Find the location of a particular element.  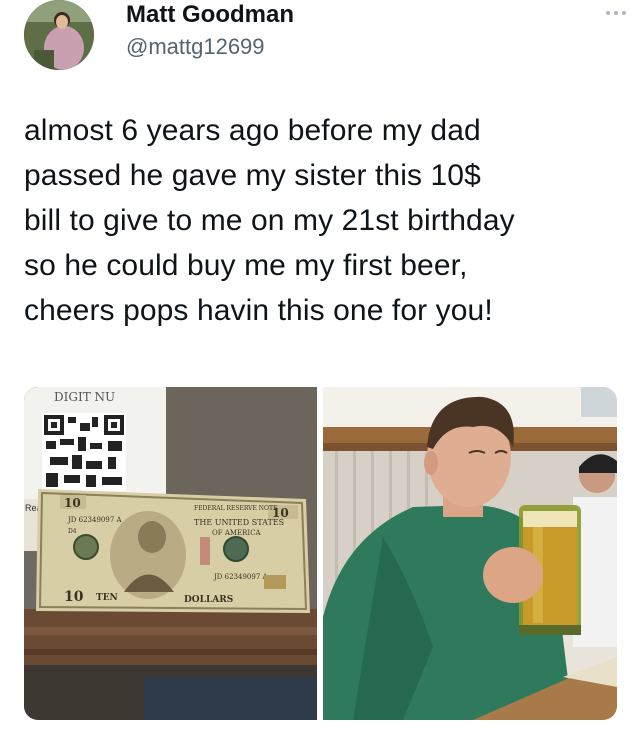

avatar-photo is located at coordinates (59, 35).